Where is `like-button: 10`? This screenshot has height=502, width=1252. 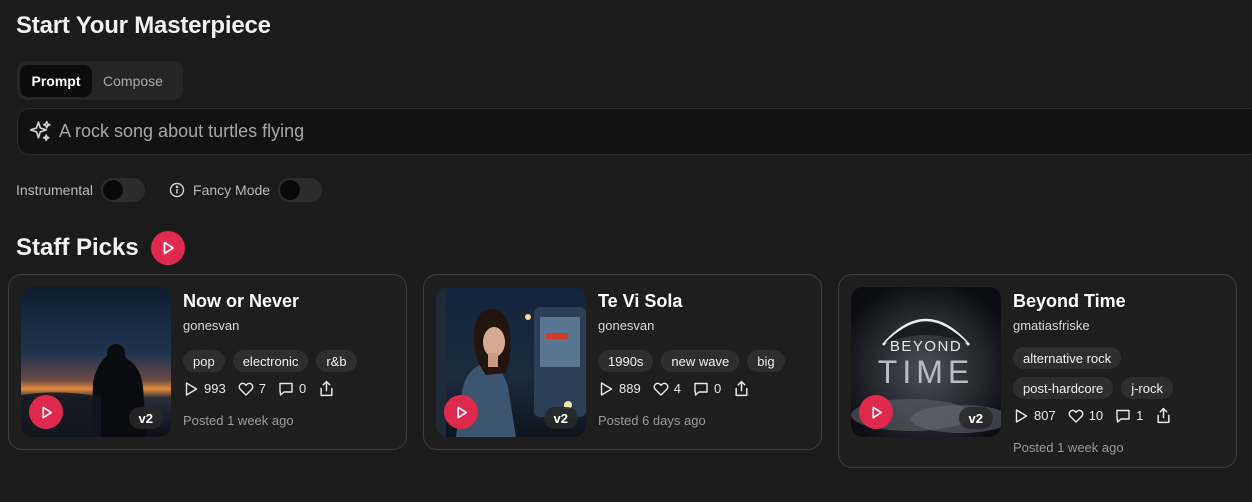 like-button: 10 is located at coordinates (1085, 416).